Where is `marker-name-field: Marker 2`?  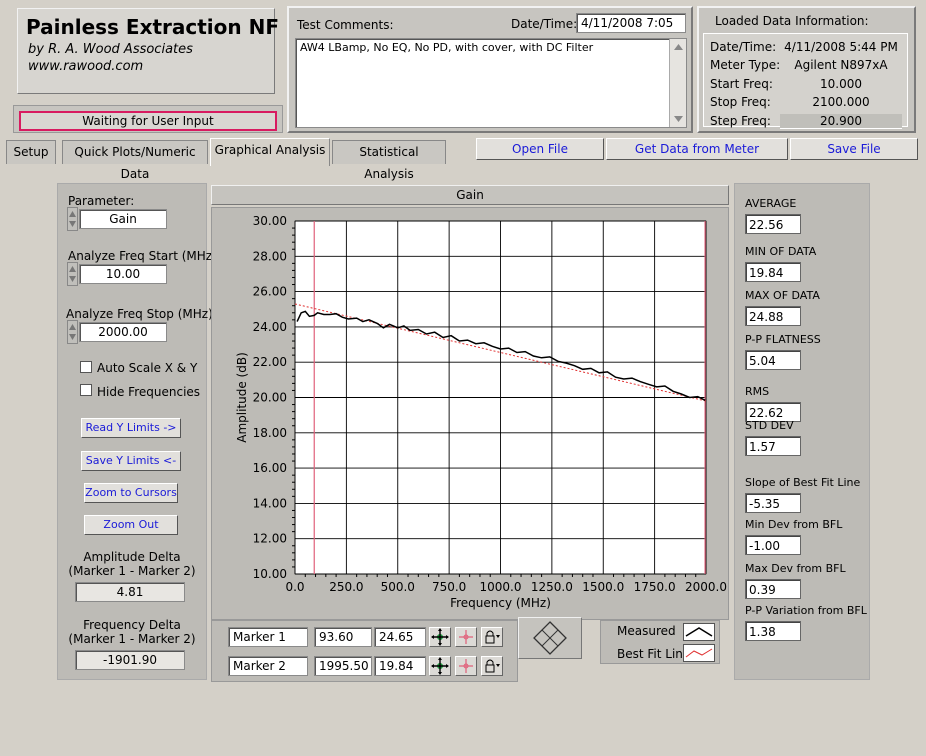 marker-name-field: Marker 2 is located at coordinates (268, 666).